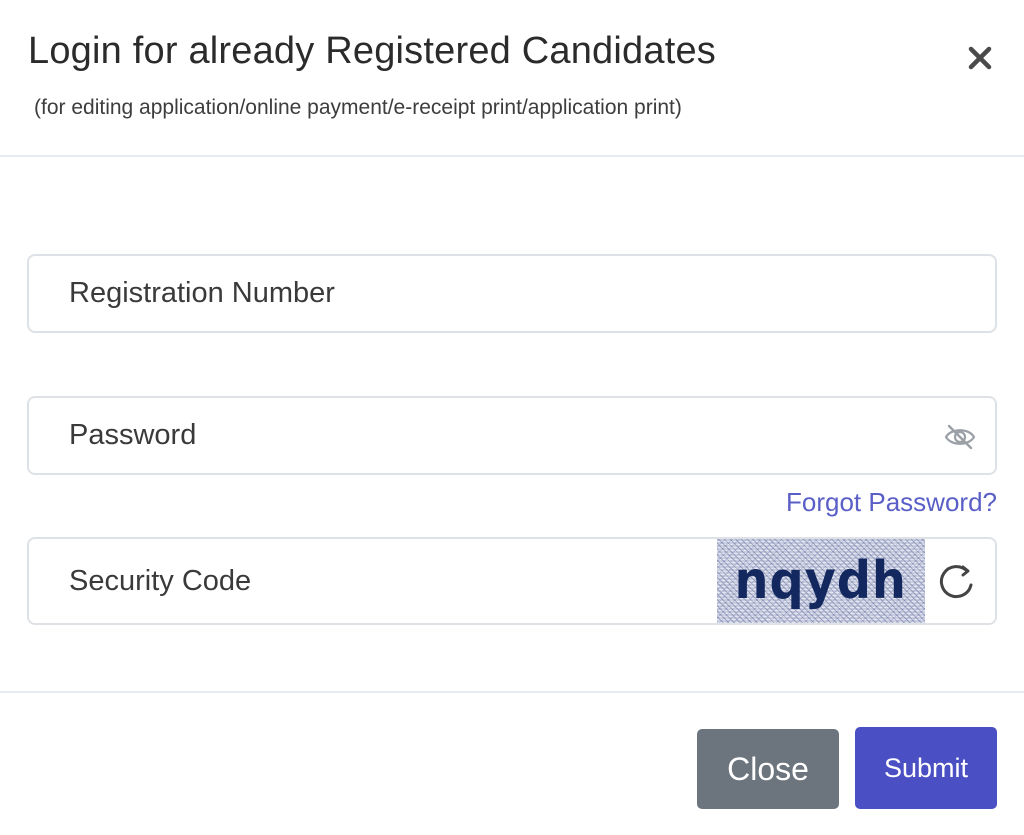 Image resolution: width=1024 pixels, height=835 pixels. What do you see at coordinates (960, 437) in the screenshot?
I see `eye-off-icon` at bounding box center [960, 437].